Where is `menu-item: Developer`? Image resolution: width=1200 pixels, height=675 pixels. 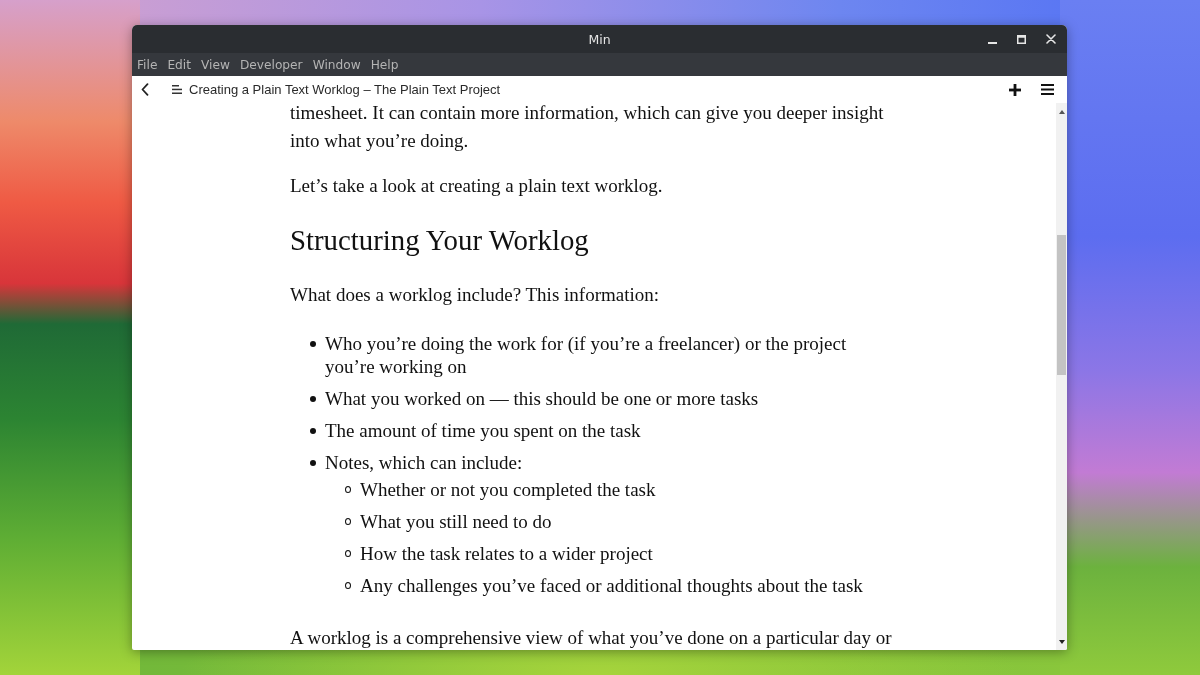
menu-item: Developer is located at coordinates (271, 64).